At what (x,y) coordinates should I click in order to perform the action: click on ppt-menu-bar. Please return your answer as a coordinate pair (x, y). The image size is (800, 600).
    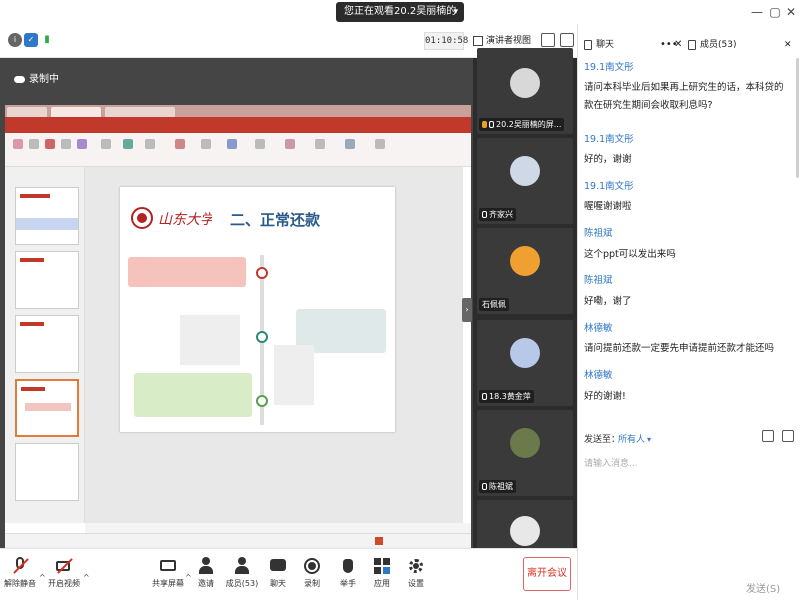
    Looking at the image, I should click on (238, 125).